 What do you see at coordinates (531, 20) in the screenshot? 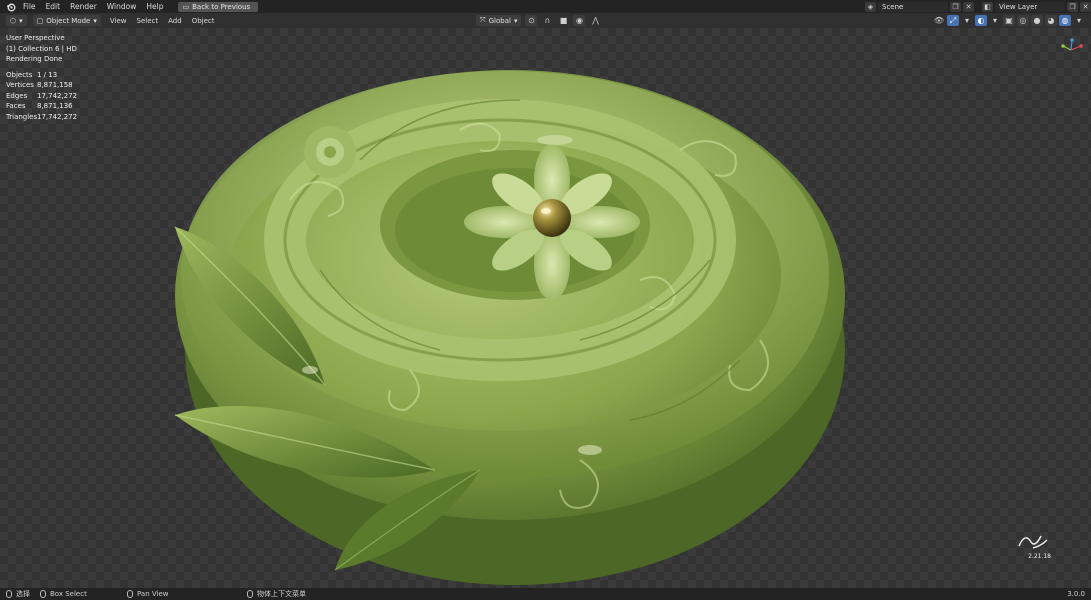
I see `pivot-point-icon: ⊙` at bounding box center [531, 20].